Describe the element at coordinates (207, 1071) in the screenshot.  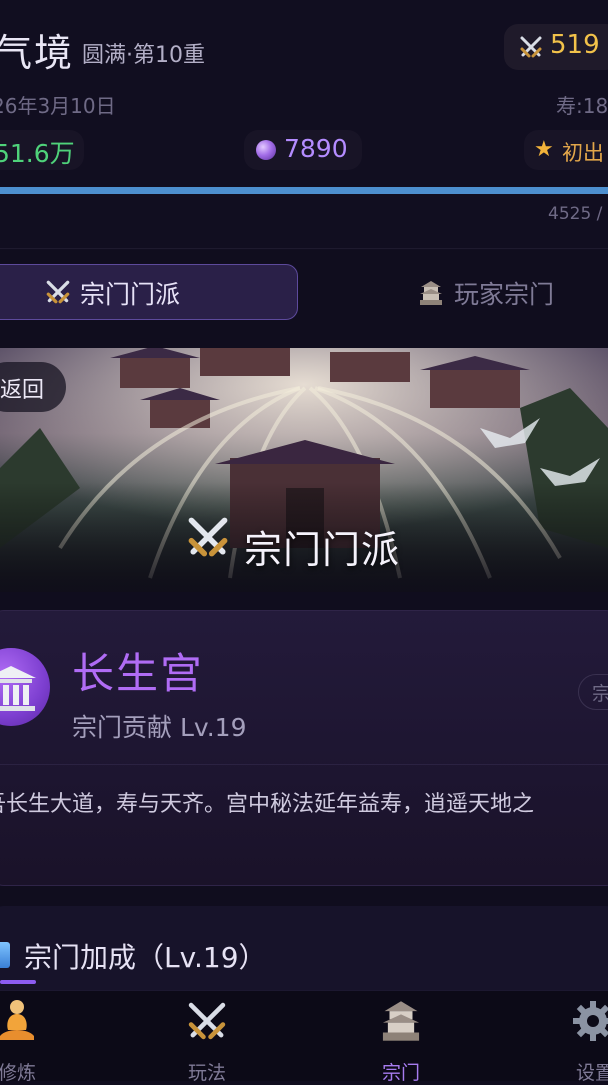
I see `nav-item-gameplay: 玩法` at that location.